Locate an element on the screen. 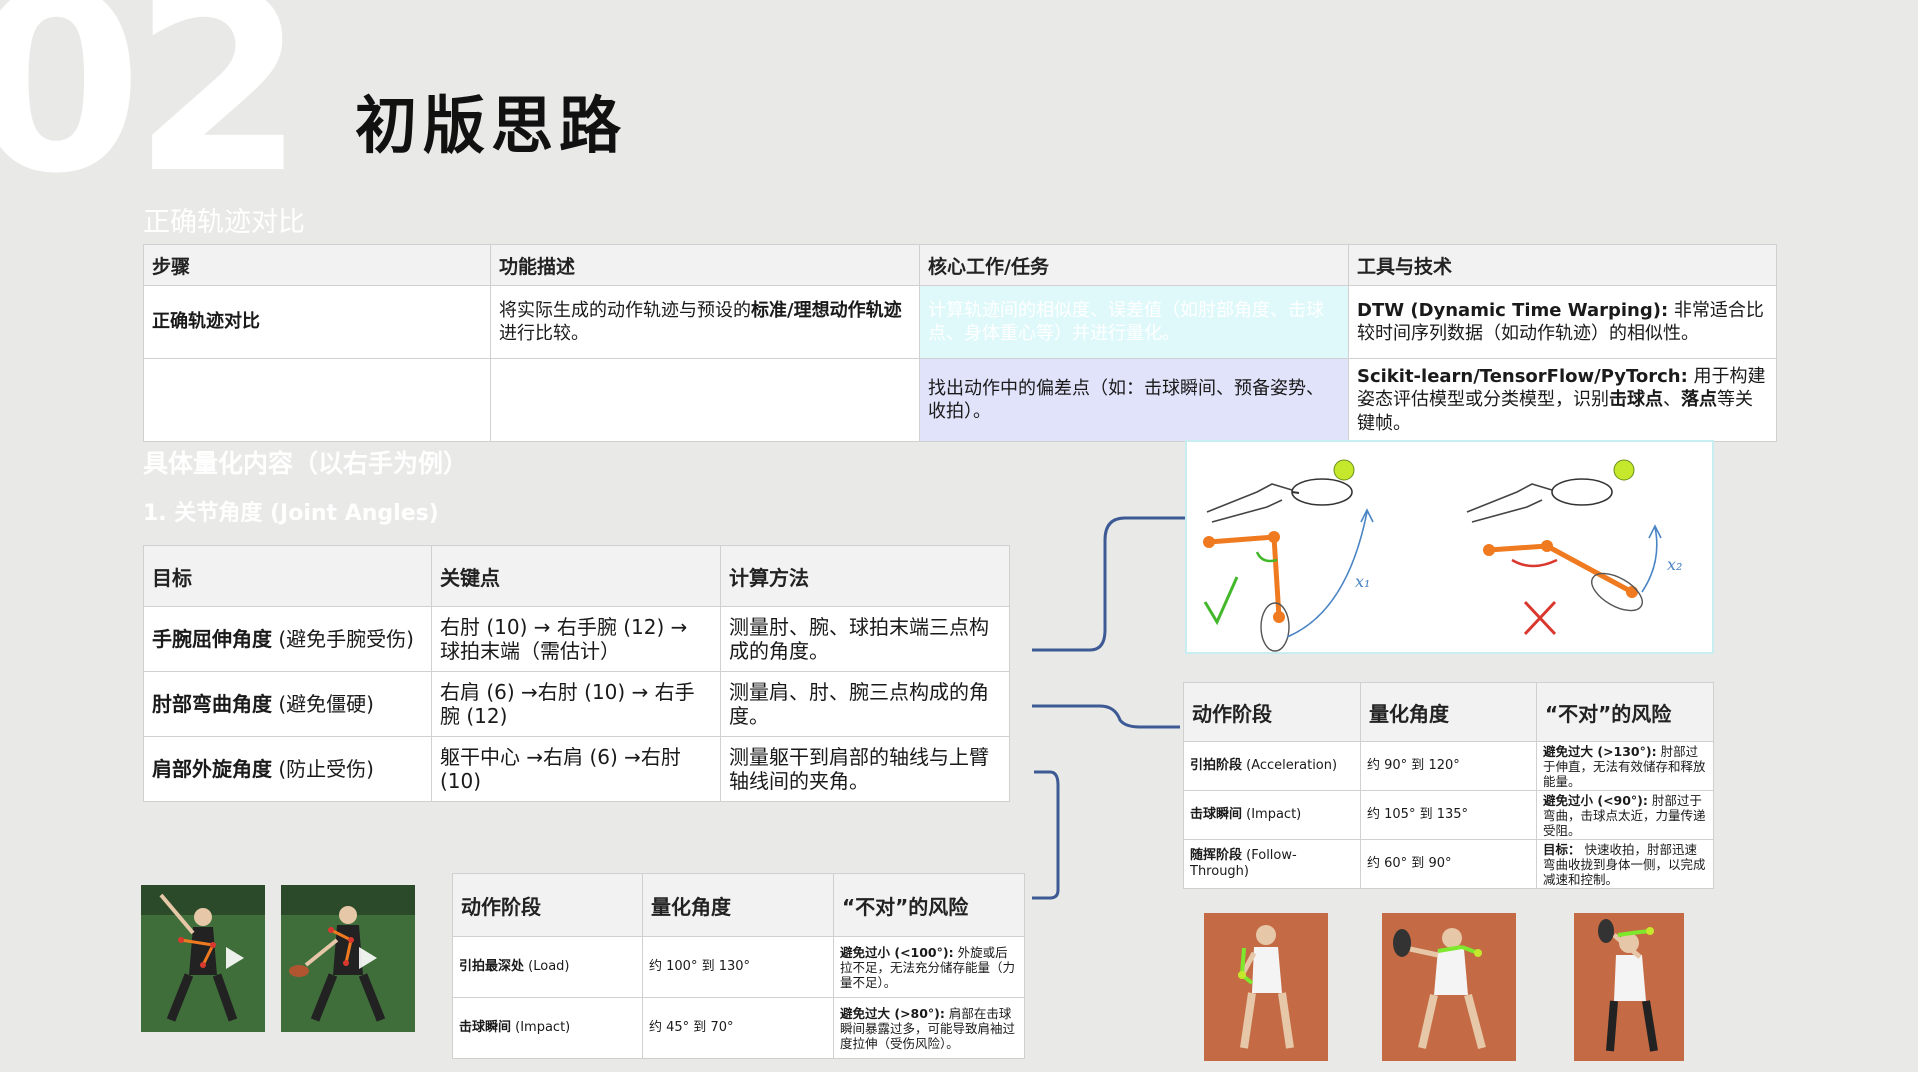 The height and width of the screenshot is (1072, 1918). angle-cell: 约 105° 到 135° is located at coordinates (1448, 815).